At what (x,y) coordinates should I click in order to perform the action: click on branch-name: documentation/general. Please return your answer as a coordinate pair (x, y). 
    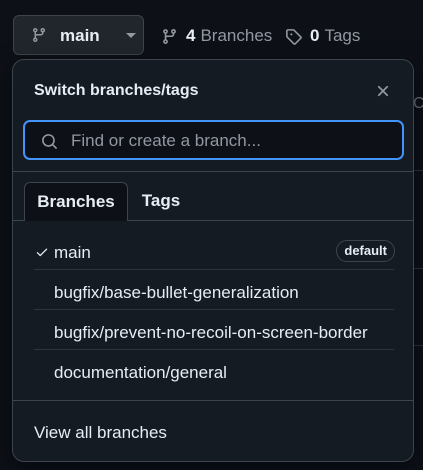
    Looking at the image, I should click on (140, 372).